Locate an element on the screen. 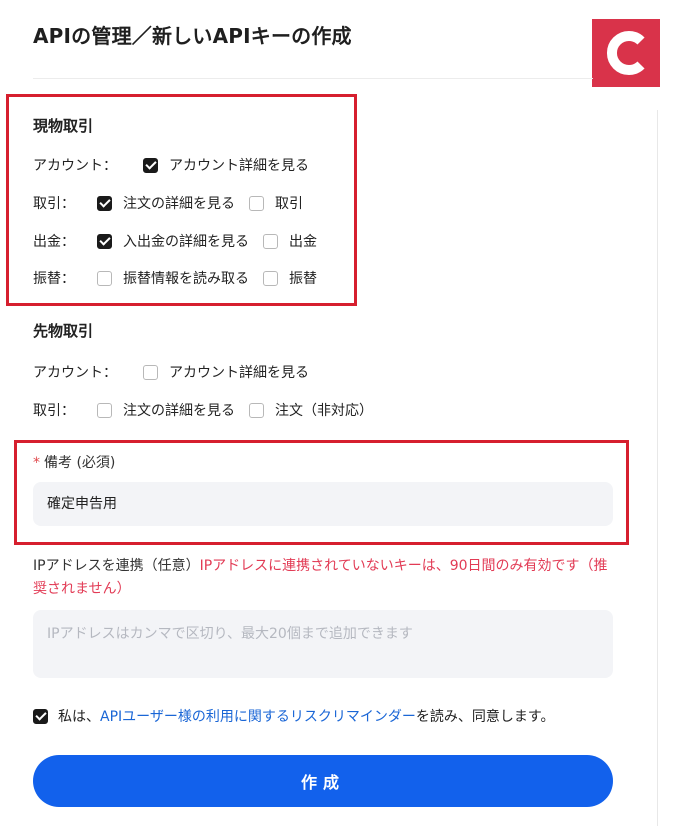 Image resolution: width=680 pixels, height=826 pixels. spot-deposit-details-checkbox: 入出金の詳細を見る is located at coordinates (173, 241).